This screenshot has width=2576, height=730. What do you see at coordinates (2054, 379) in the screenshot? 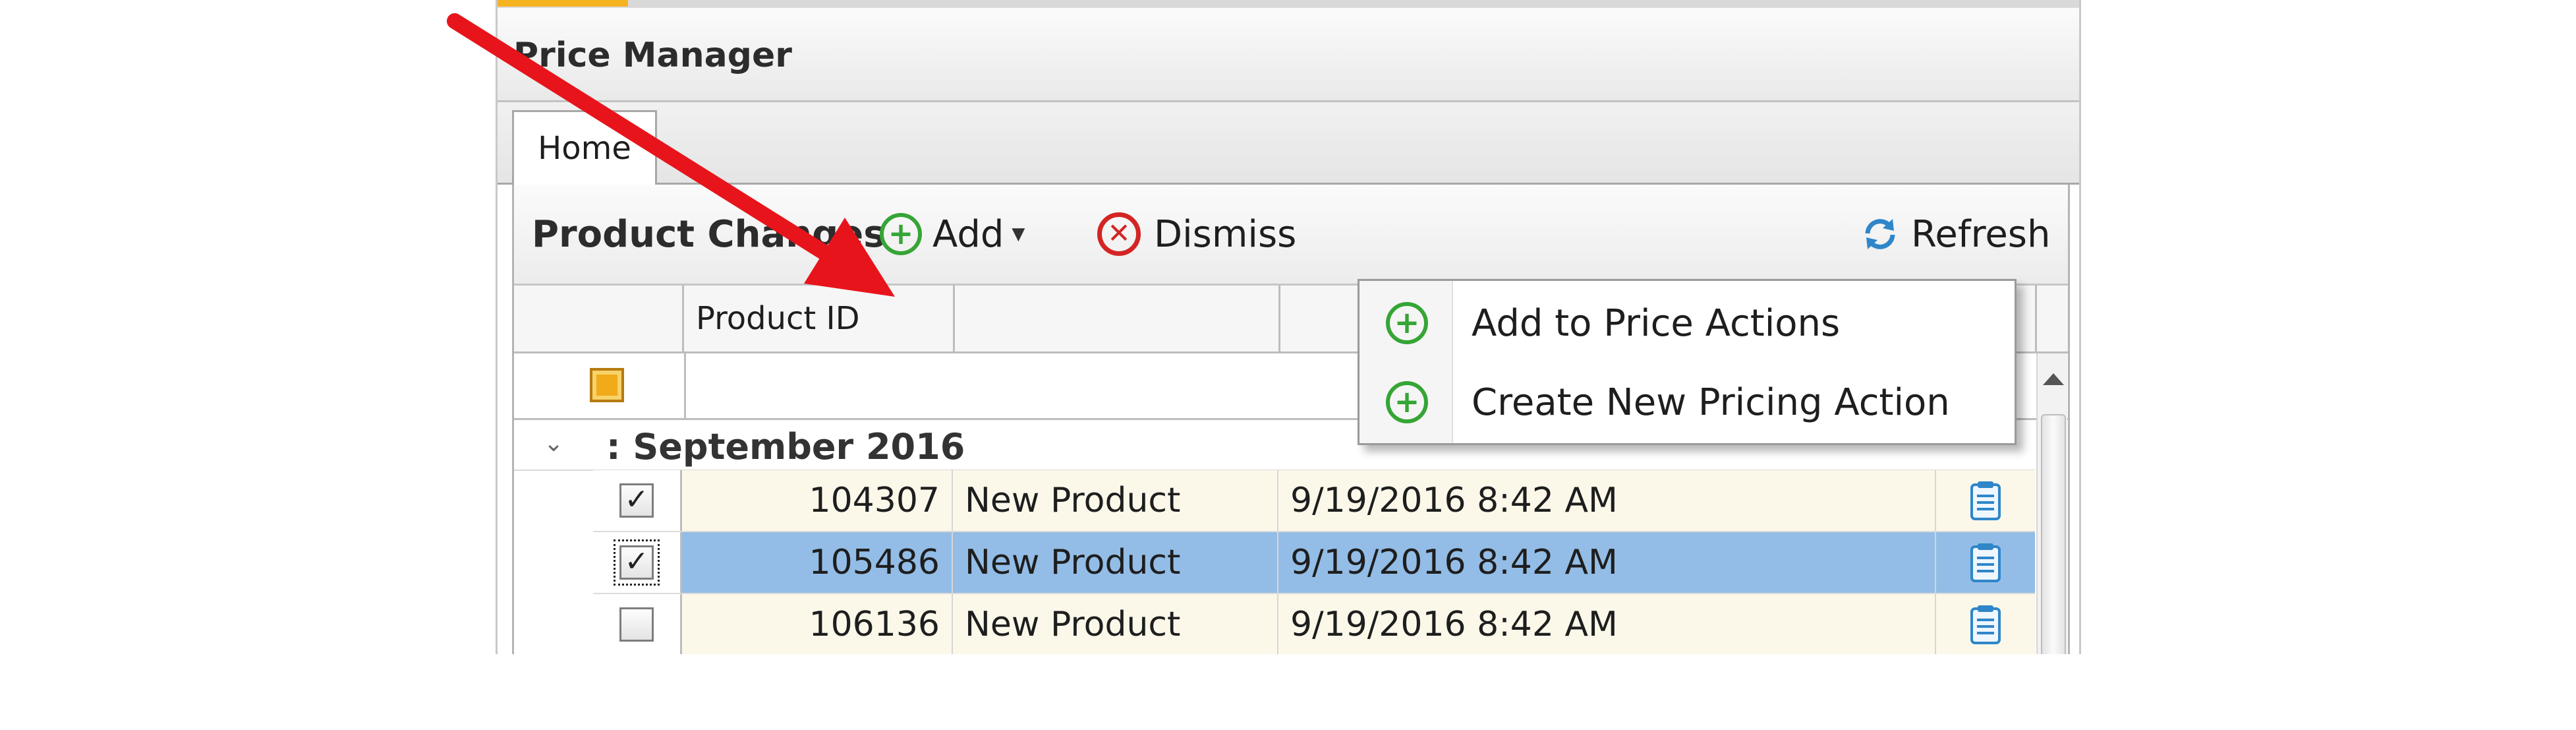
I see `scroll-up-arrow-icon` at bounding box center [2054, 379].